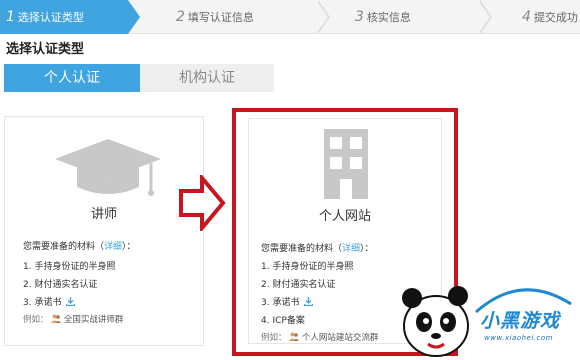  What do you see at coordinates (56, 318) in the screenshot?
I see `group-icon` at bounding box center [56, 318].